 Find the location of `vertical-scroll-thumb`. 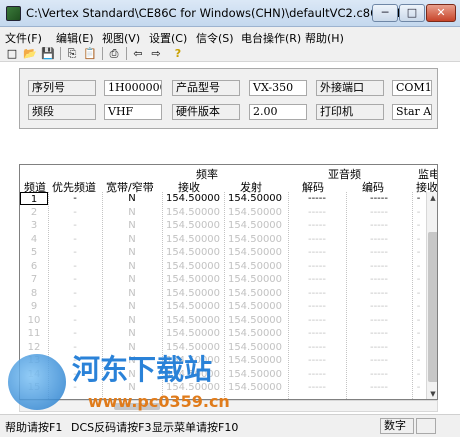

vertical-scroll-thumb is located at coordinates (432, 307).